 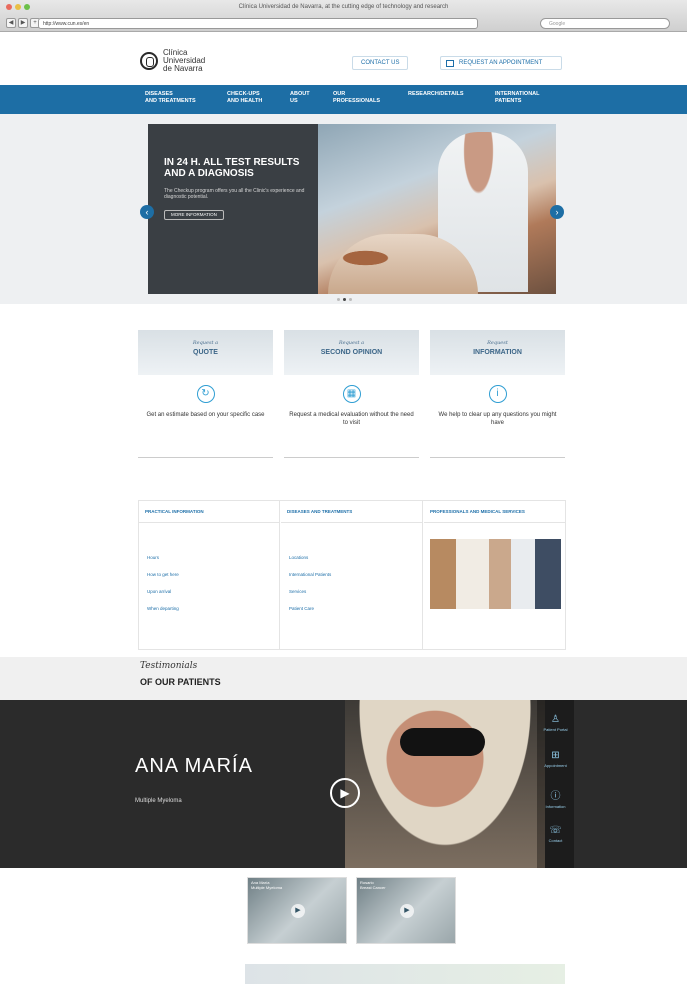 What do you see at coordinates (355, 591) in the screenshot?
I see `link-services: Services` at bounding box center [355, 591].